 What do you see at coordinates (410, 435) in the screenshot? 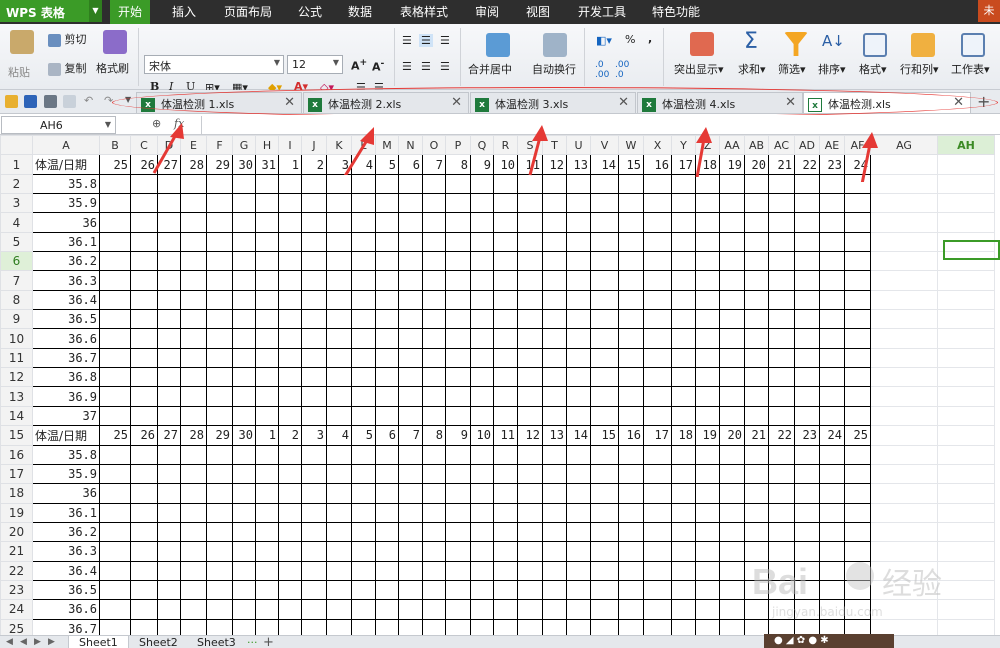
I see `cell: 7` at bounding box center [410, 435].